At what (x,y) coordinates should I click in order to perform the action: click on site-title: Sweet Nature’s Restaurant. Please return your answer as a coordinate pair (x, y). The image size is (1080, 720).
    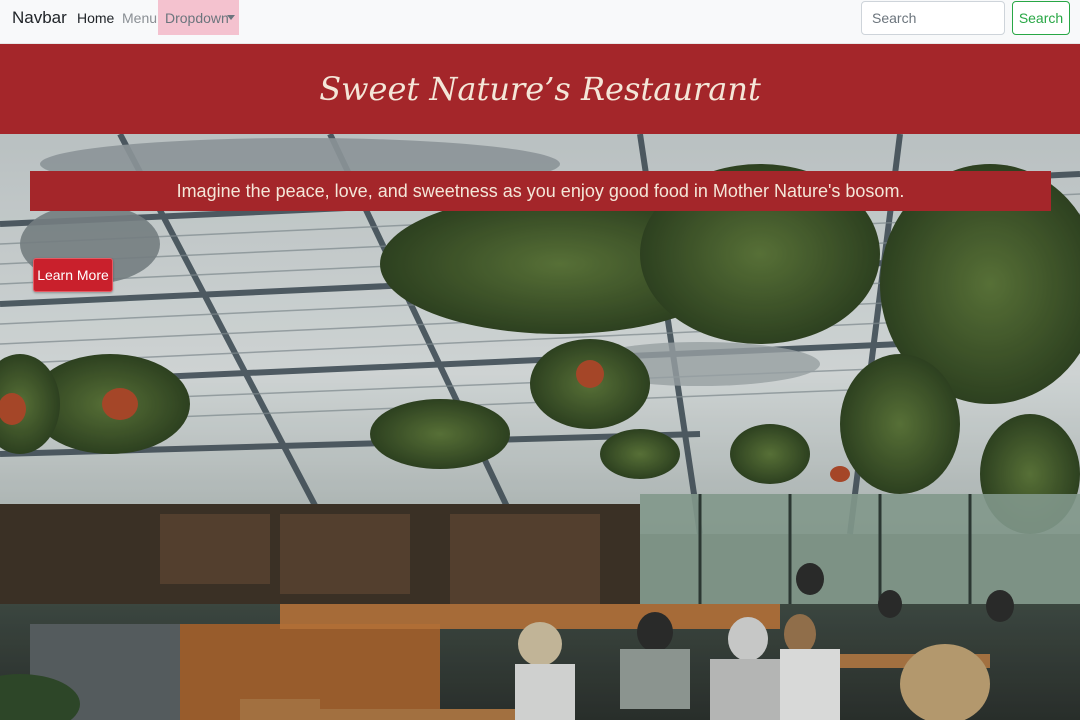
    Looking at the image, I should click on (540, 89).